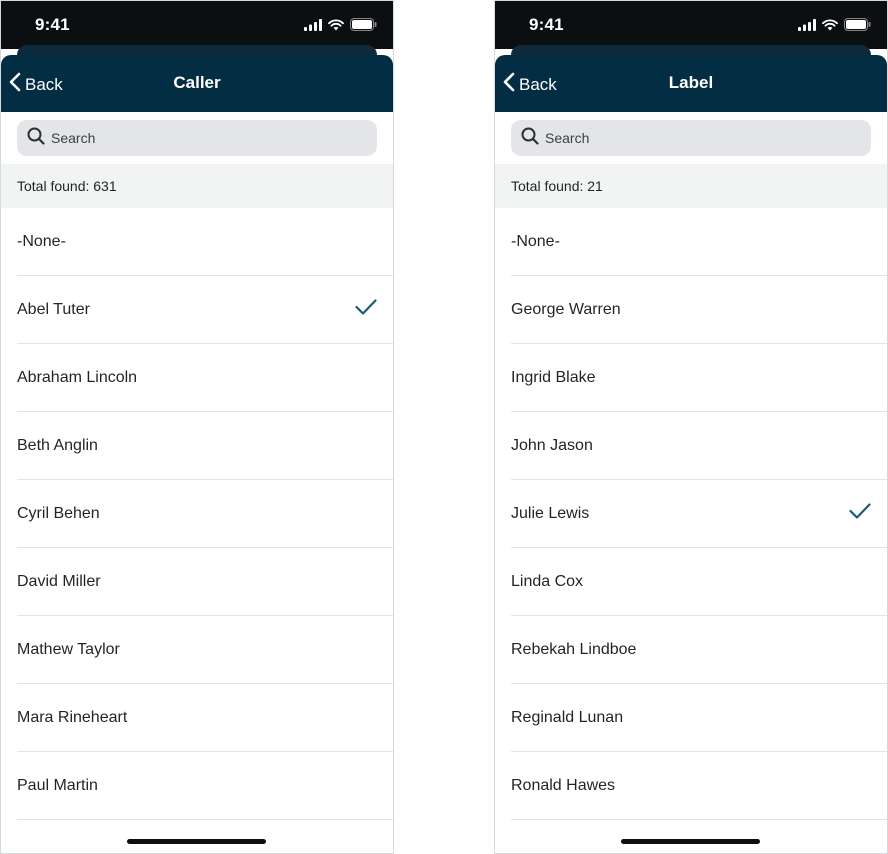  Describe the element at coordinates (699, 310) in the screenshot. I see `list-item: George Warren` at that location.